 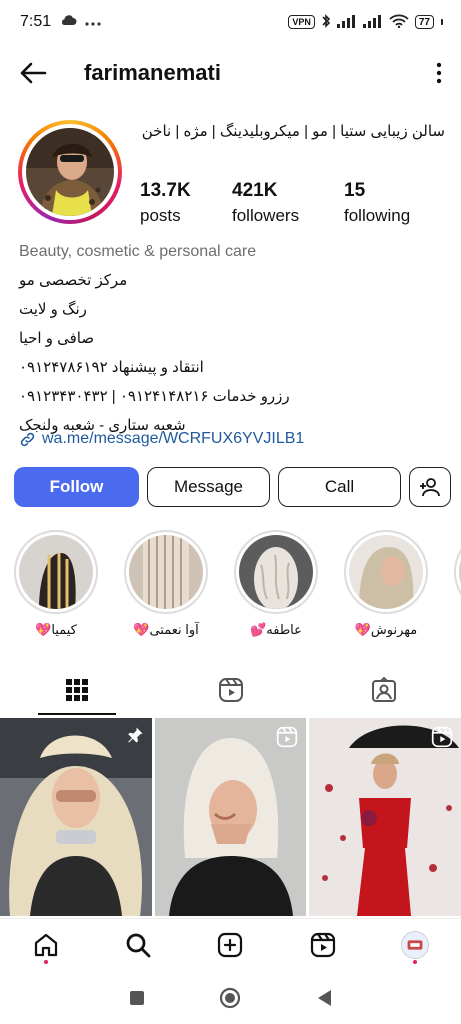 I want to click on link-icon, so click(x=27, y=439).